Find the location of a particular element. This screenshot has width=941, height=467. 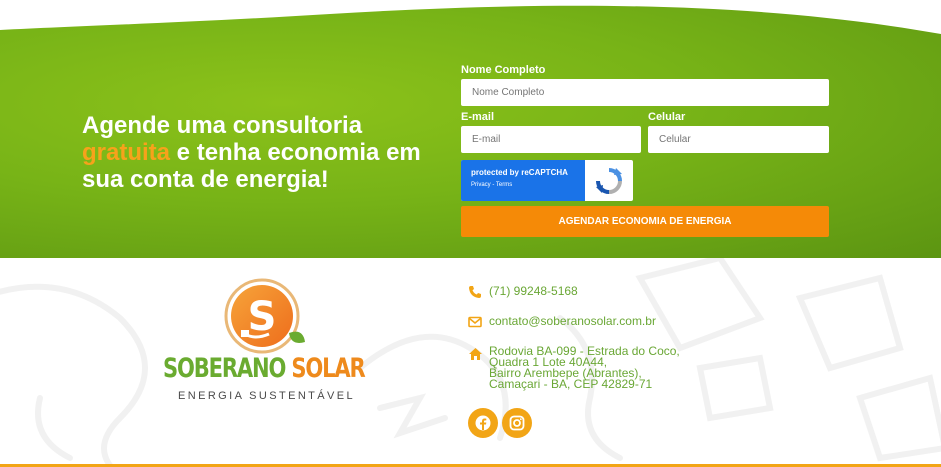

recaptcha-badge: protected by reCAPTCHA Privacy - Terms is located at coordinates (547, 180).